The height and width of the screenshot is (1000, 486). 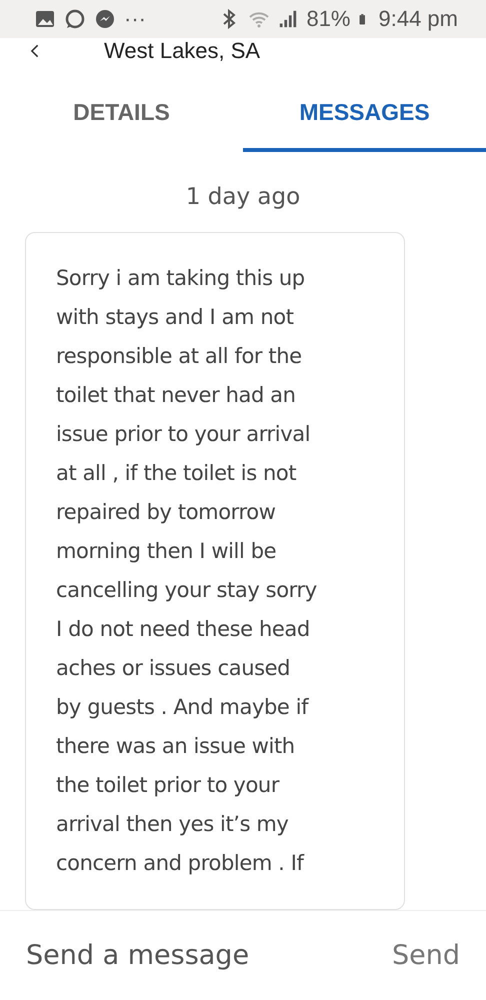 What do you see at coordinates (418, 19) in the screenshot?
I see `clock: 9:44 pm` at bounding box center [418, 19].